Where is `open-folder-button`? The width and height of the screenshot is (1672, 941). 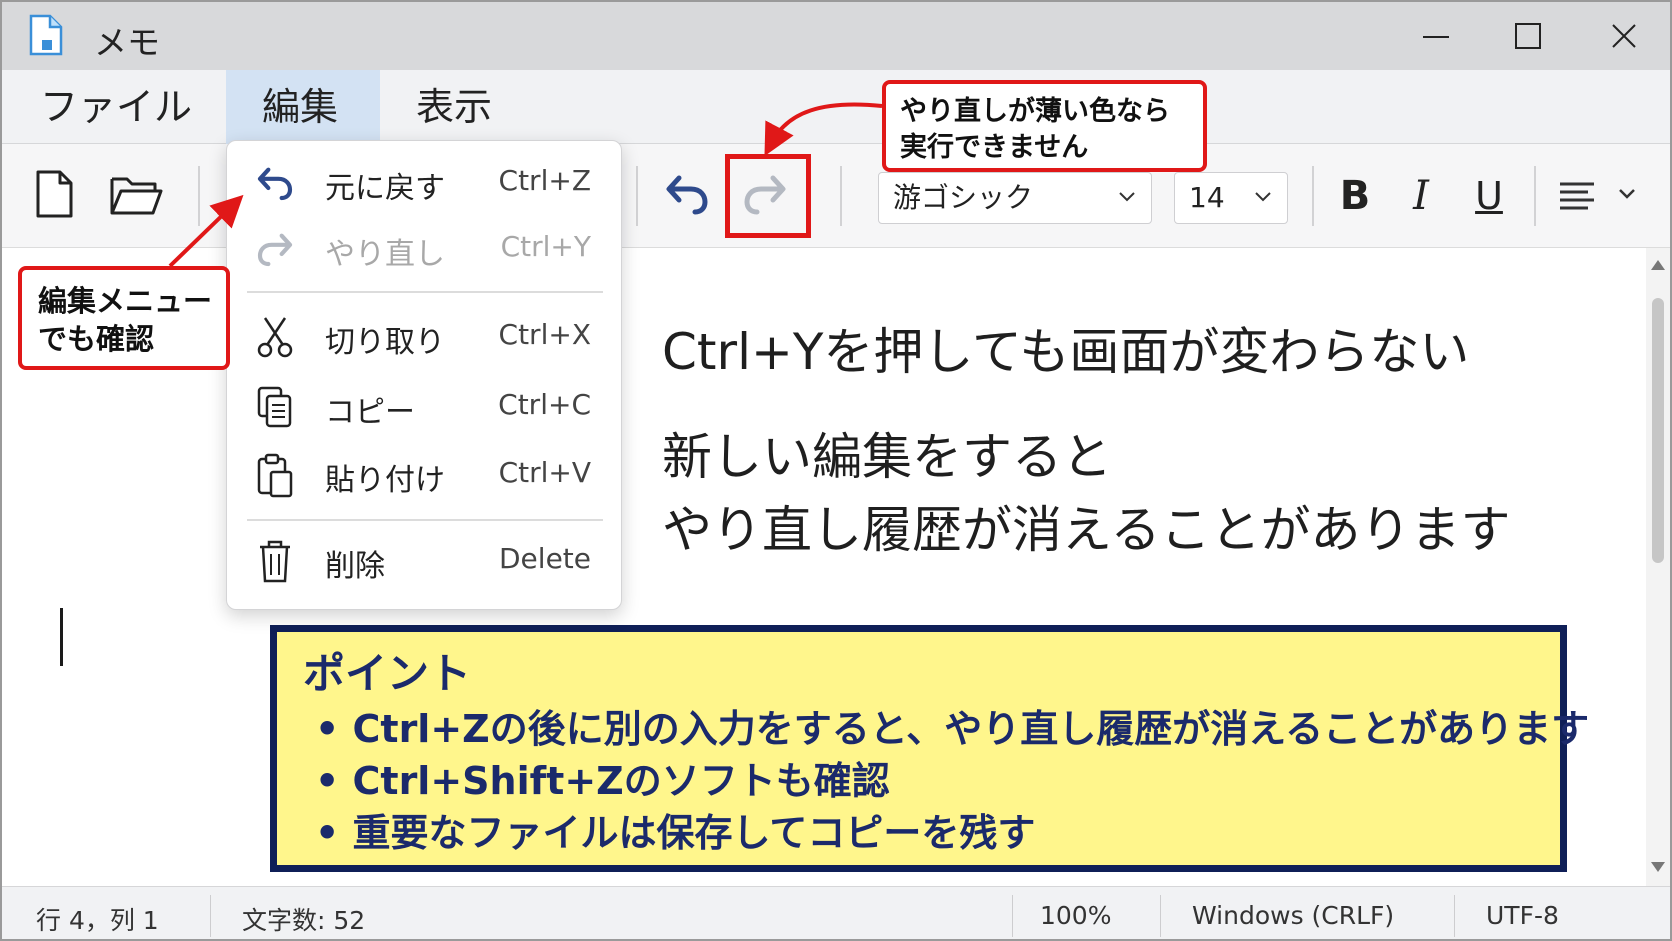 open-folder-button is located at coordinates (136, 195).